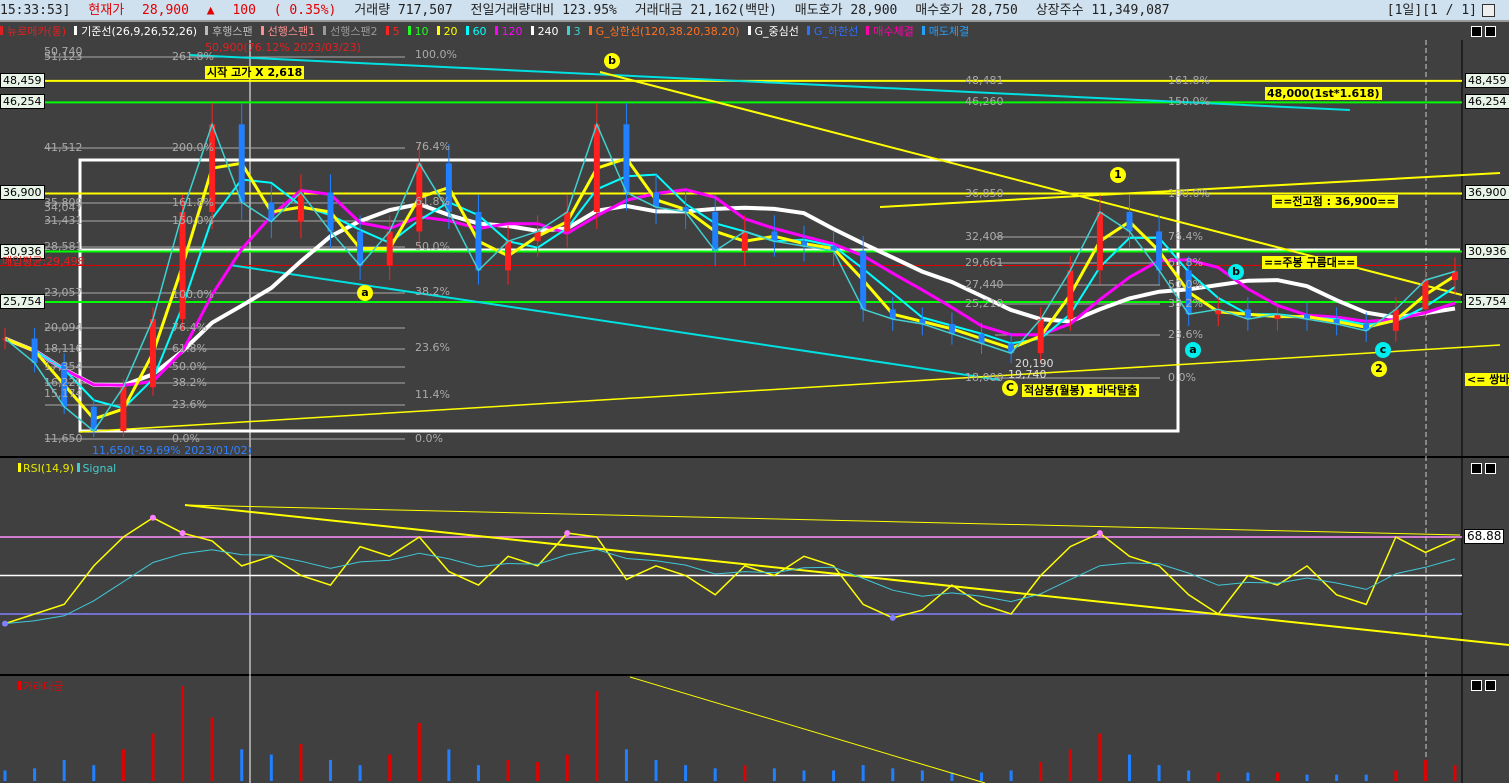 The height and width of the screenshot is (783, 1509). Describe the element at coordinates (230, 31) in the screenshot. I see `legend-item: 후행스팬` at that location.